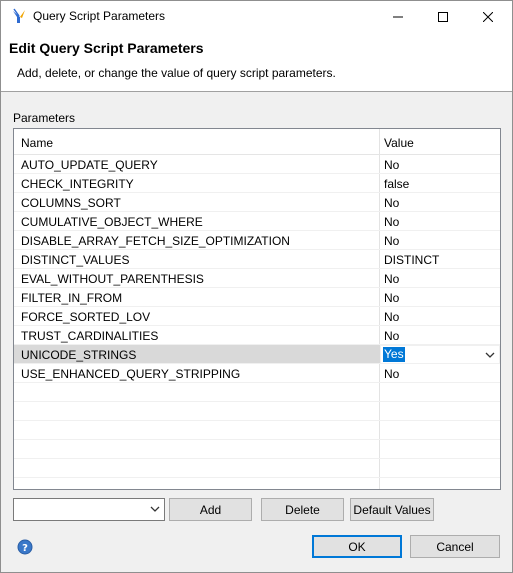 This screenshot has height=573, width=513. What do you see at coordinates (155, 241) in the screenshot?
I see `param-name: DISABLE_ARRAY_FETCH_SIZE_OPTIMIZATION` at bounding box center [155, 241].